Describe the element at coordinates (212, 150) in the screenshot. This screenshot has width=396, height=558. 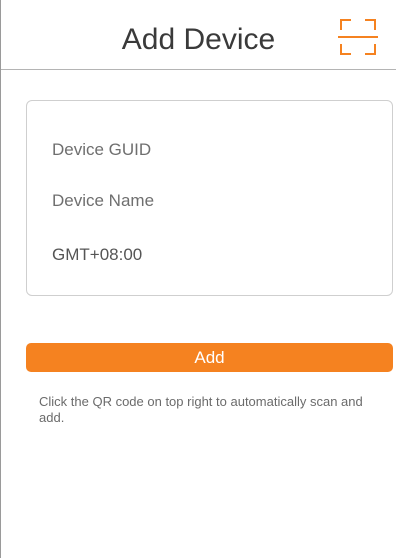
I see `device-guid-input` at that location.